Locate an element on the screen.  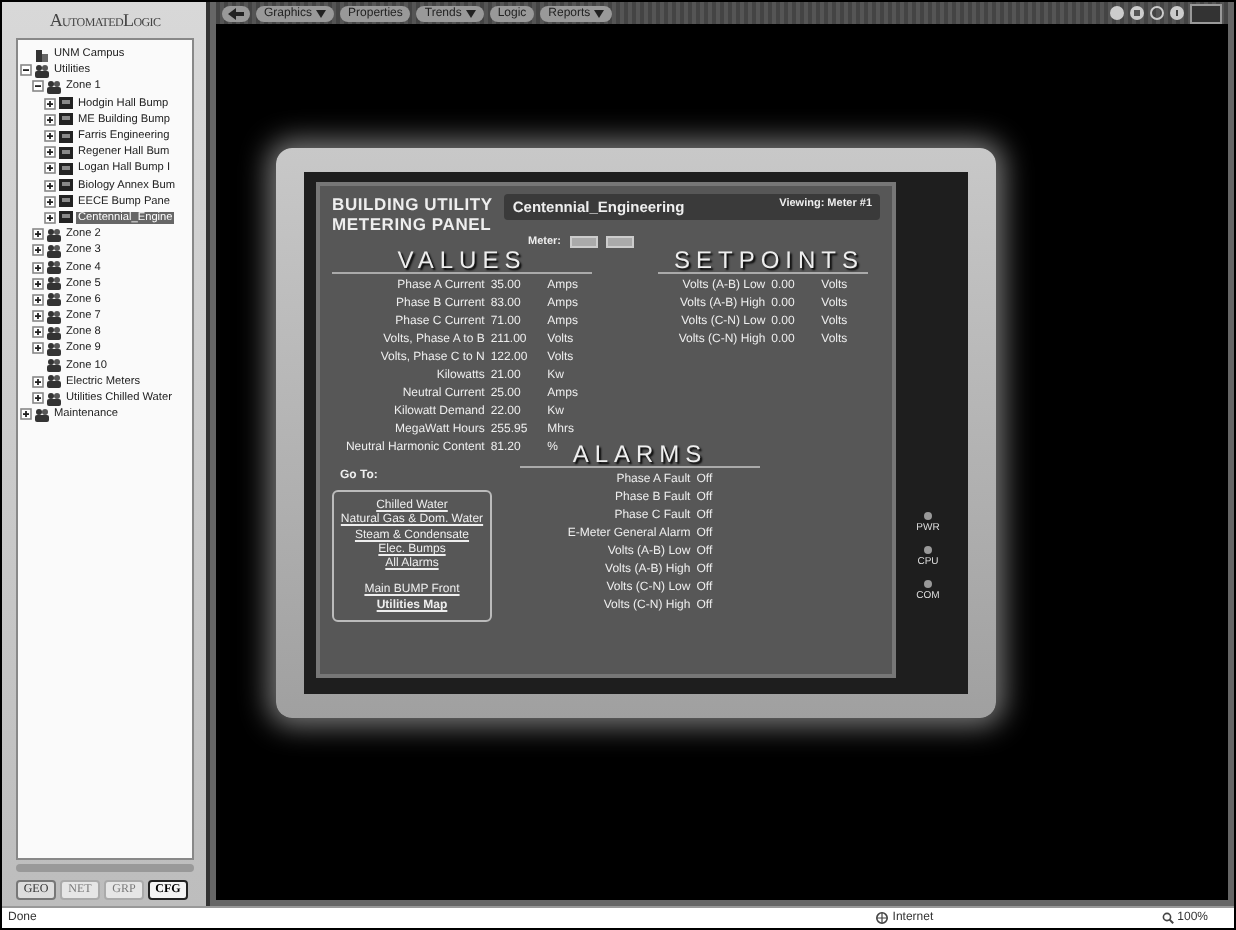
globe-icon is located at coordinates (882, 918).